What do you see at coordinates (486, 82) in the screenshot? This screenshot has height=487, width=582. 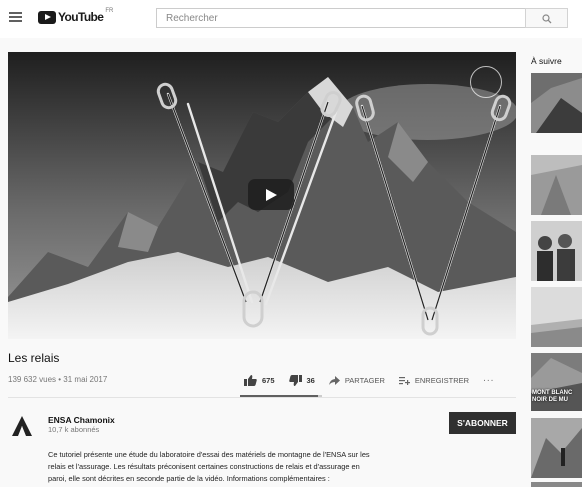 I see `channel-watermark` at bounding box center [486, 82].